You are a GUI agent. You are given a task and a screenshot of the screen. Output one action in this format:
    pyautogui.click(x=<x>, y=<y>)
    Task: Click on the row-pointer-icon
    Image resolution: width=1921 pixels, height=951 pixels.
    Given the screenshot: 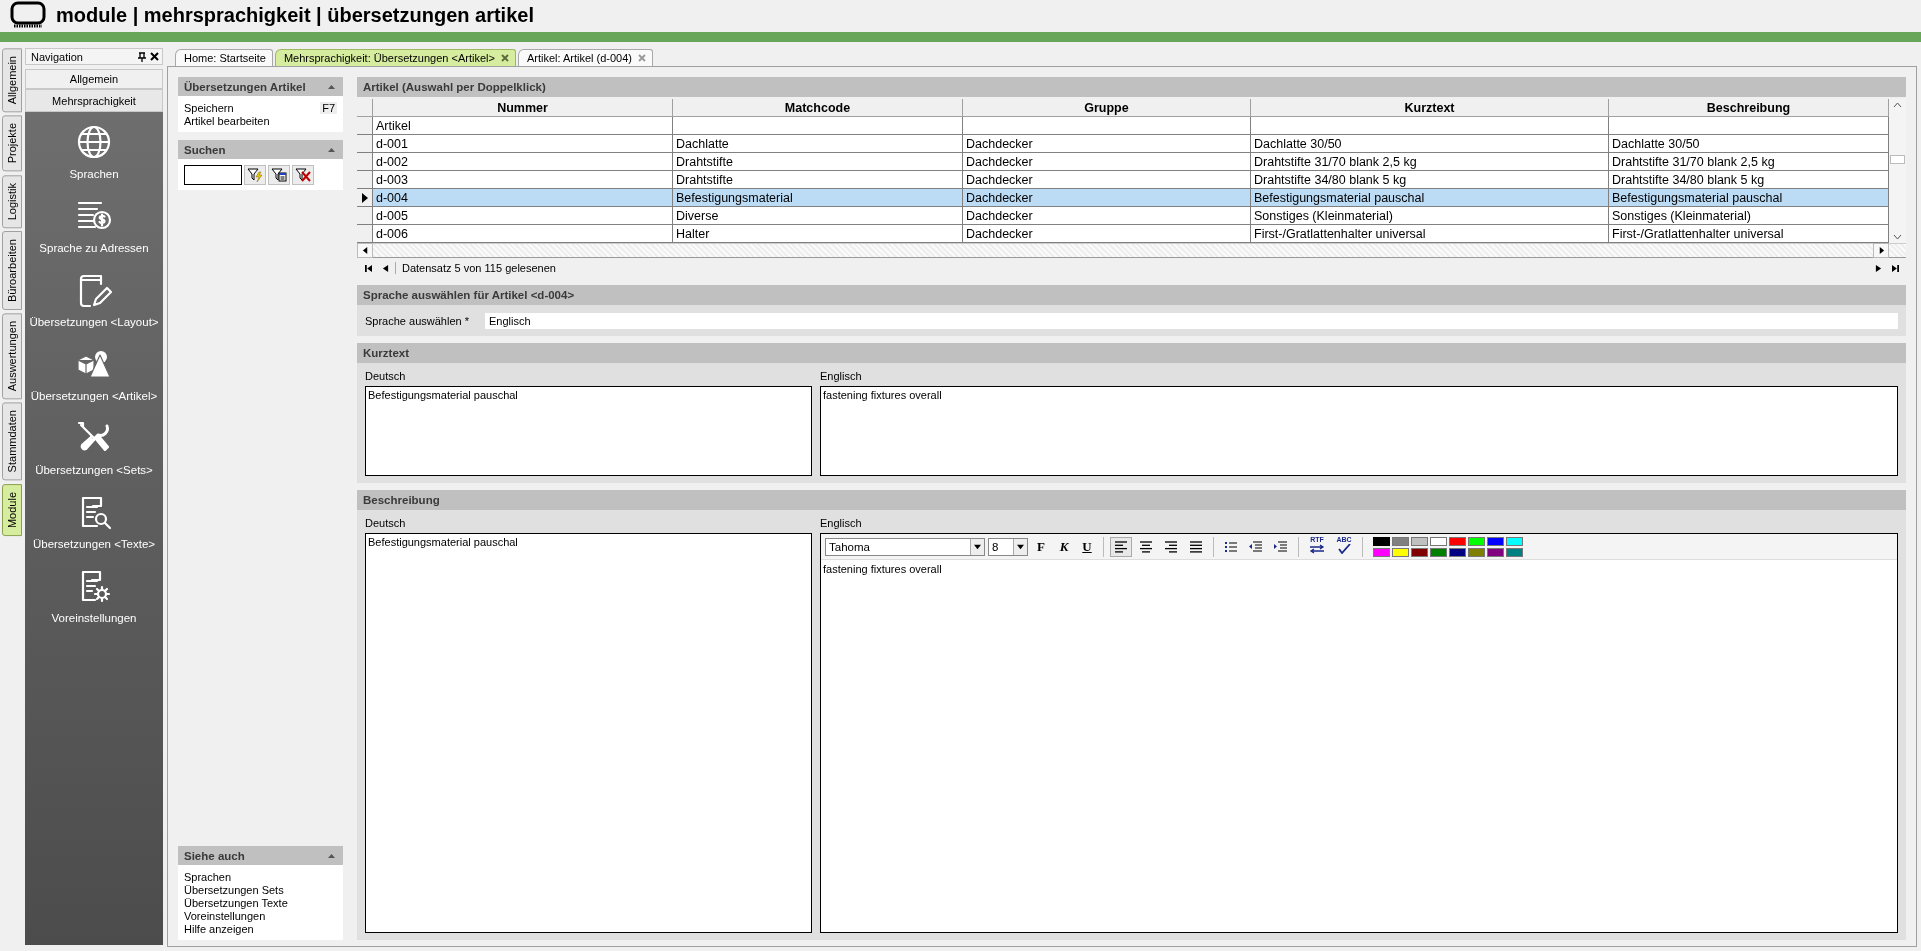 What is the action you would take?
    pyautogui.click(x=364, y=197)
    